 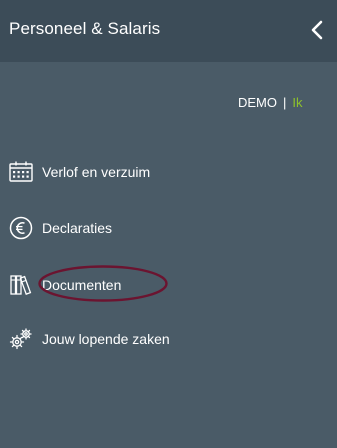 I want to click on menu-item-label: Jouw lopende zaken, so click(x=106, y=339).